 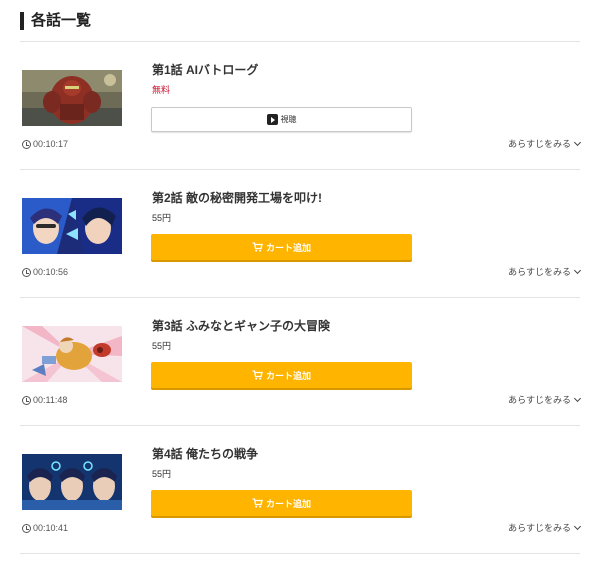 What do you see at coordinates (50, 400) in the screenshot?
I see `duration-text: 00:11:48` at bounding box center [50, 400].